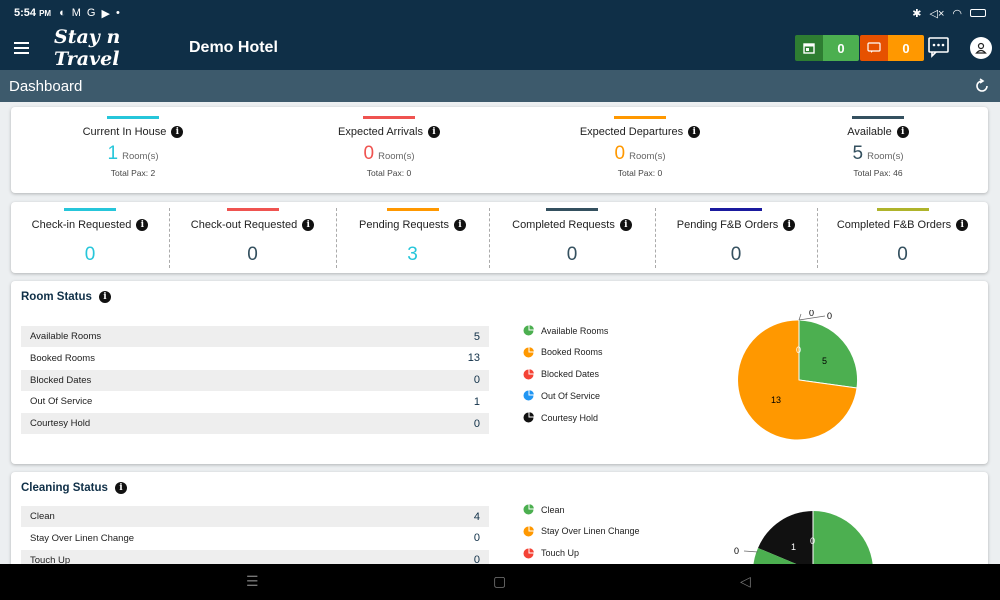 The image size is (1000, 600). Describe the element at coordinates (56, 297) in the screenshot. I see `room-status-title-text: Room Status` at that location.